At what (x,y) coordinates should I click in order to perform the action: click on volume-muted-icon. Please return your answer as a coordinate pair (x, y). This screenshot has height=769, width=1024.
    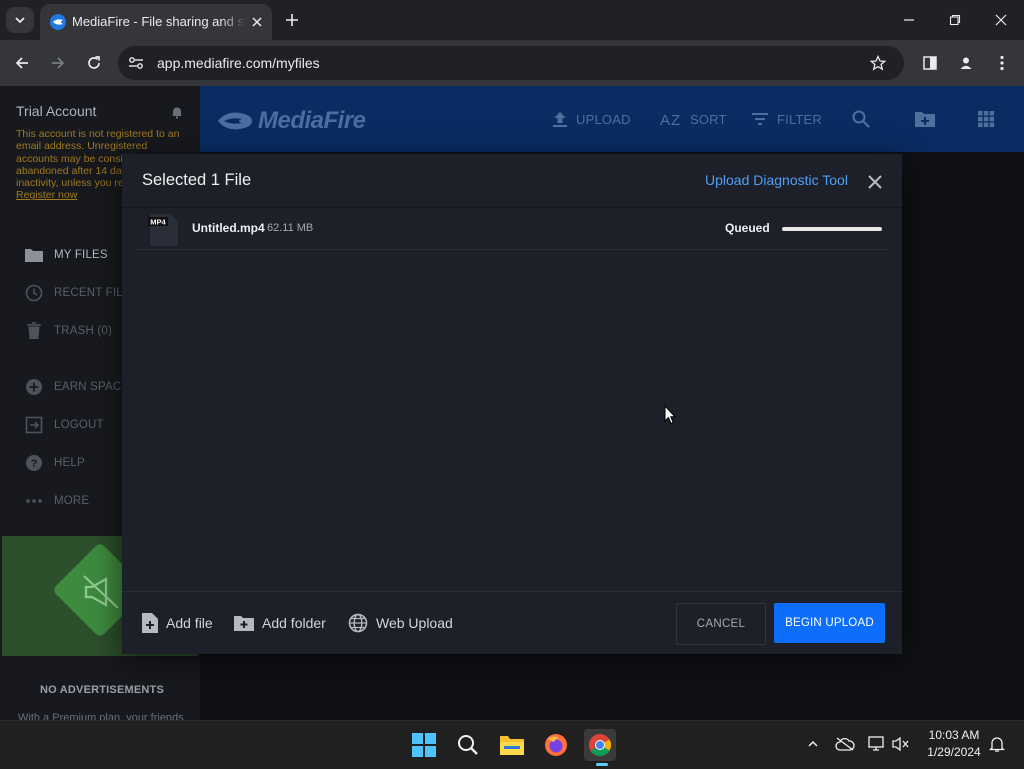
    Looking at the image, I should click on (900, 744).